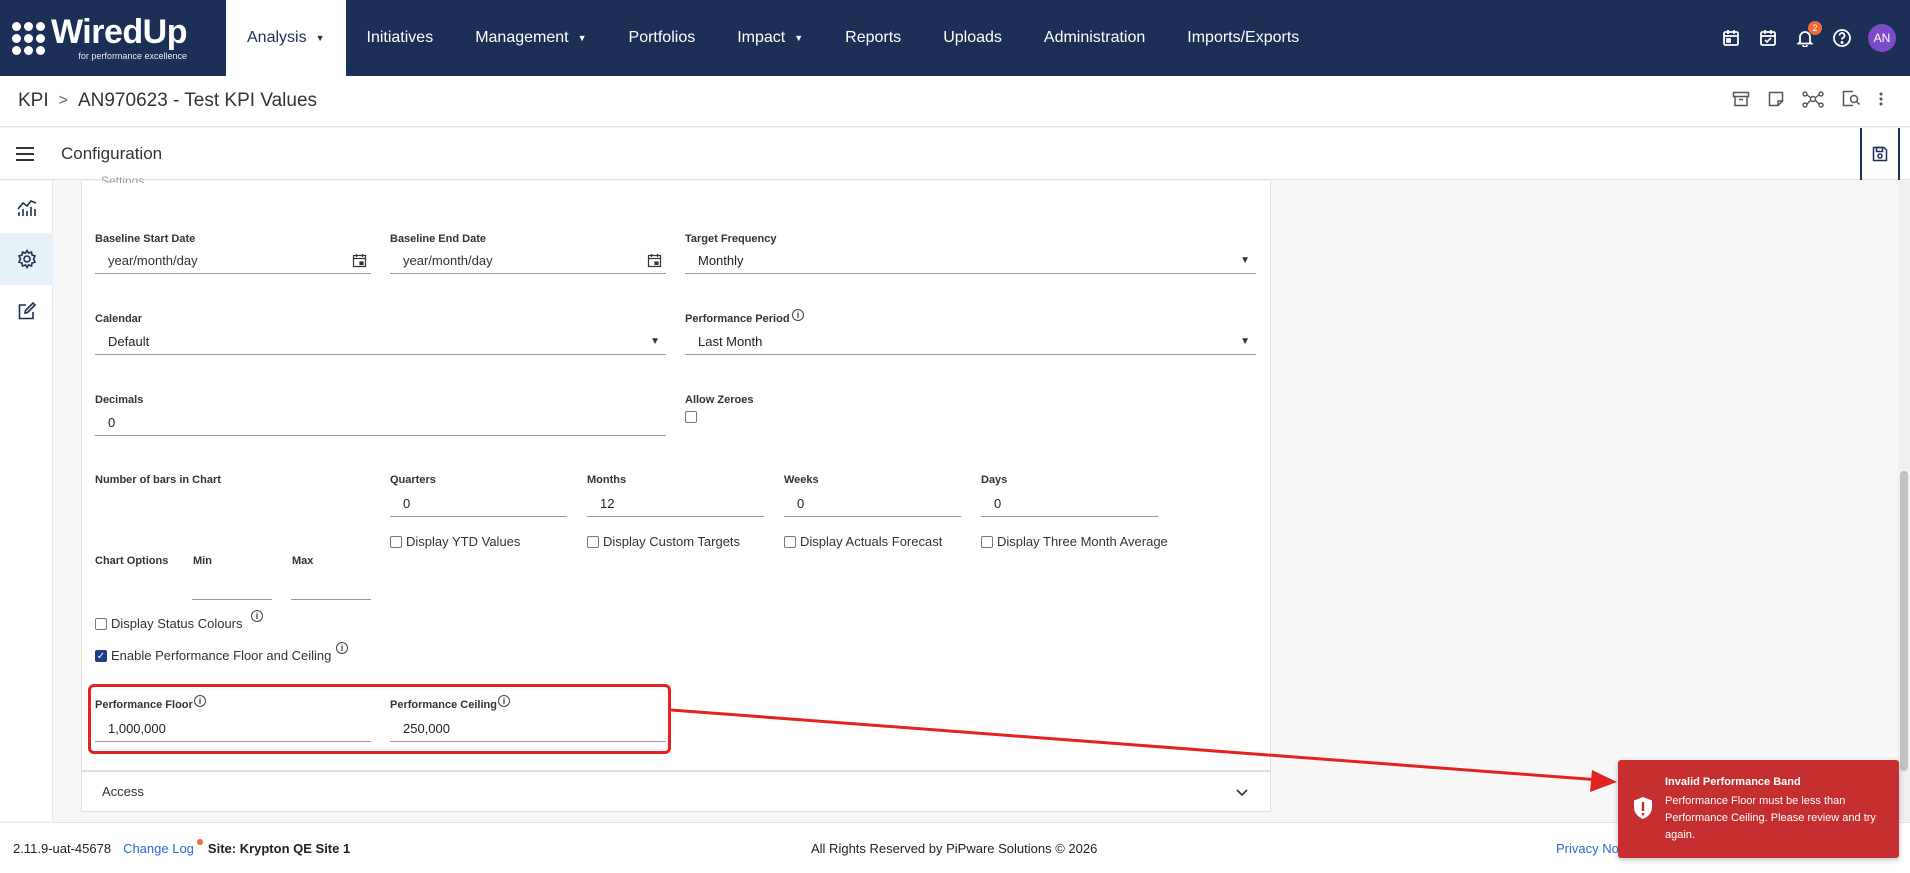 This screenshot has height=873, width=1910. Describe the element at coordinates (169, 623) in the screenshot. I see `display-status-colours-checkbox: Display Status Colours` at that location.